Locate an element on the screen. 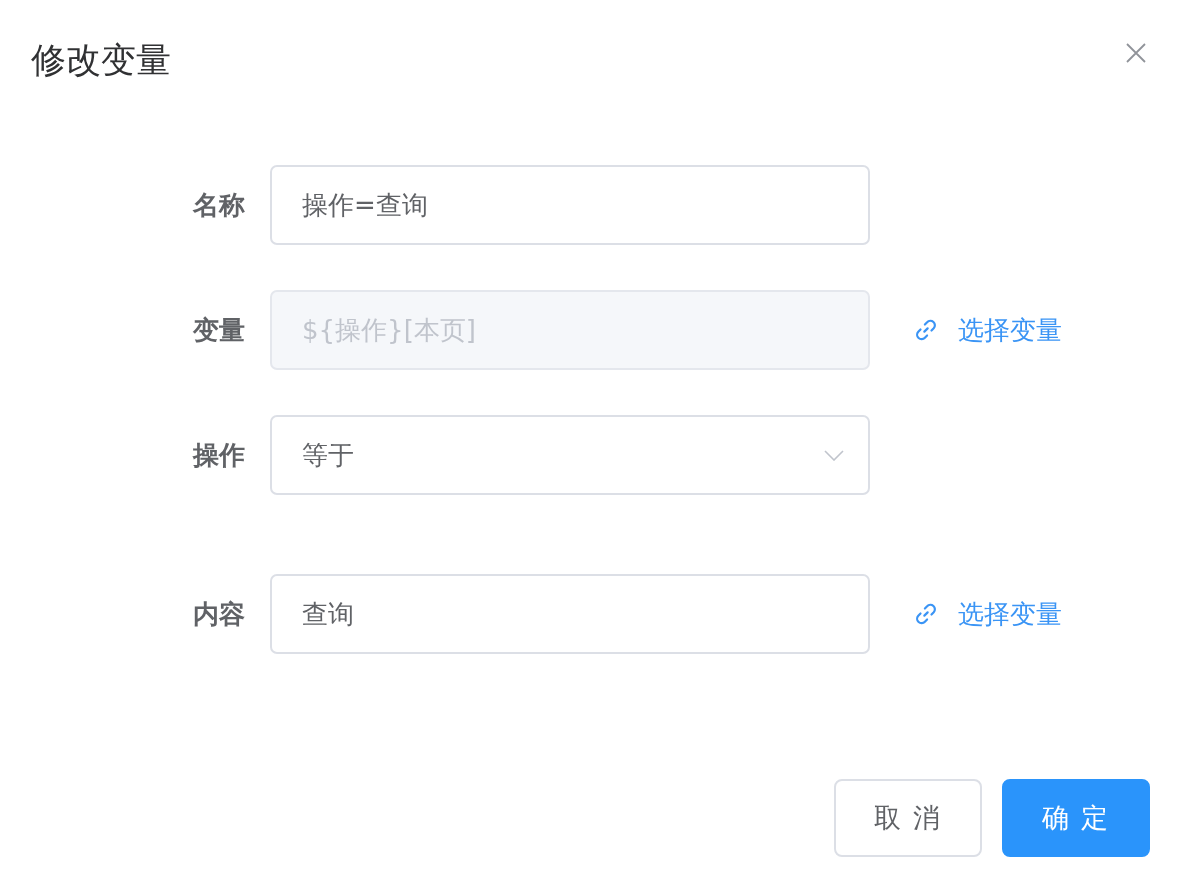 Image resolution: width=1184 pixels, height=890 pixels. cancel-button: 取 消 is located at coordinates (908, 818).